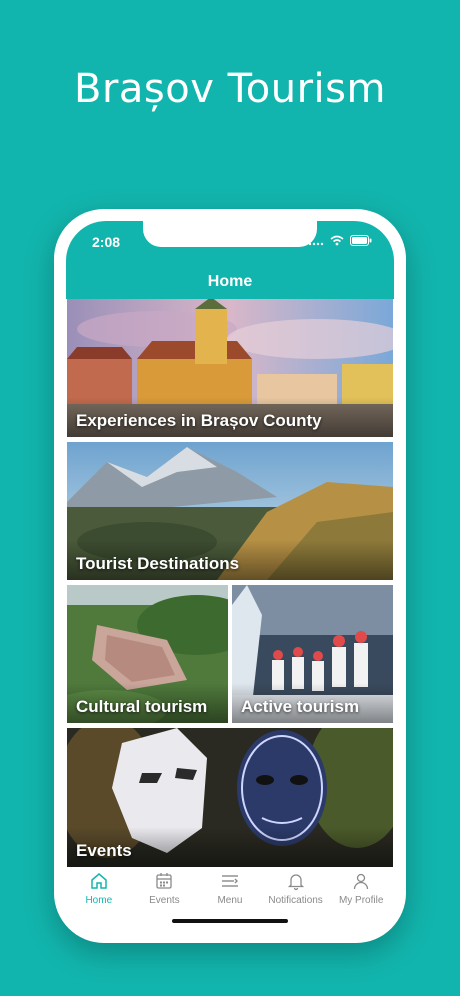 The image size is (460, 996). I want to click on tab-home: Home, so click(99, 899).